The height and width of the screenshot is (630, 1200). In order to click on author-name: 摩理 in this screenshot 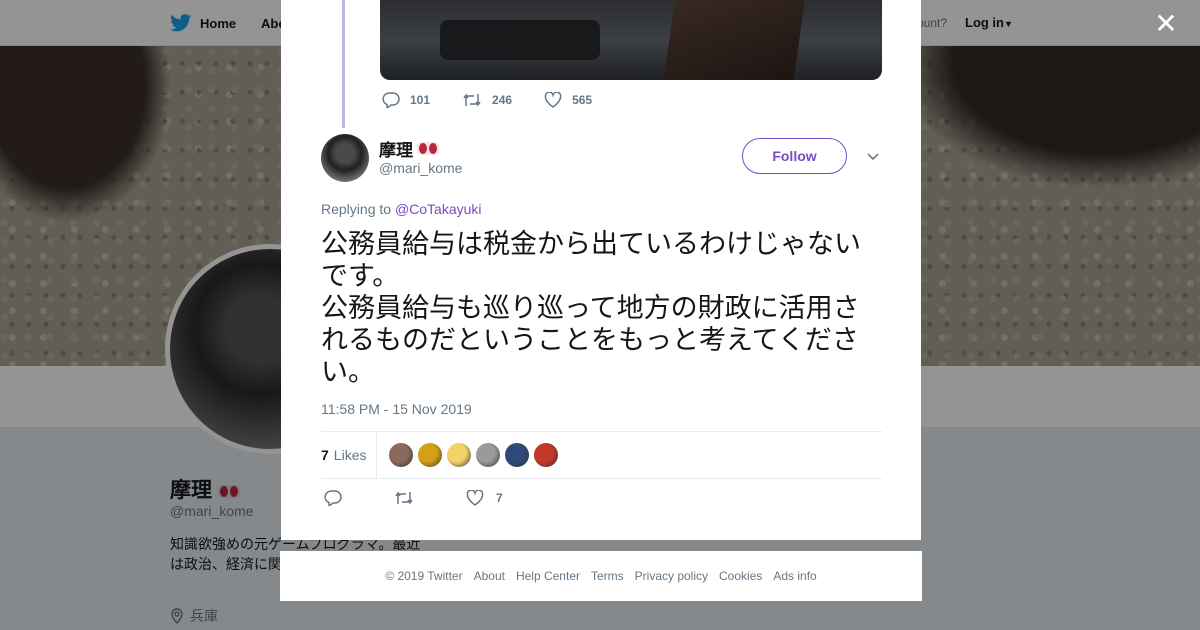, I will do `click(409, 148)`.